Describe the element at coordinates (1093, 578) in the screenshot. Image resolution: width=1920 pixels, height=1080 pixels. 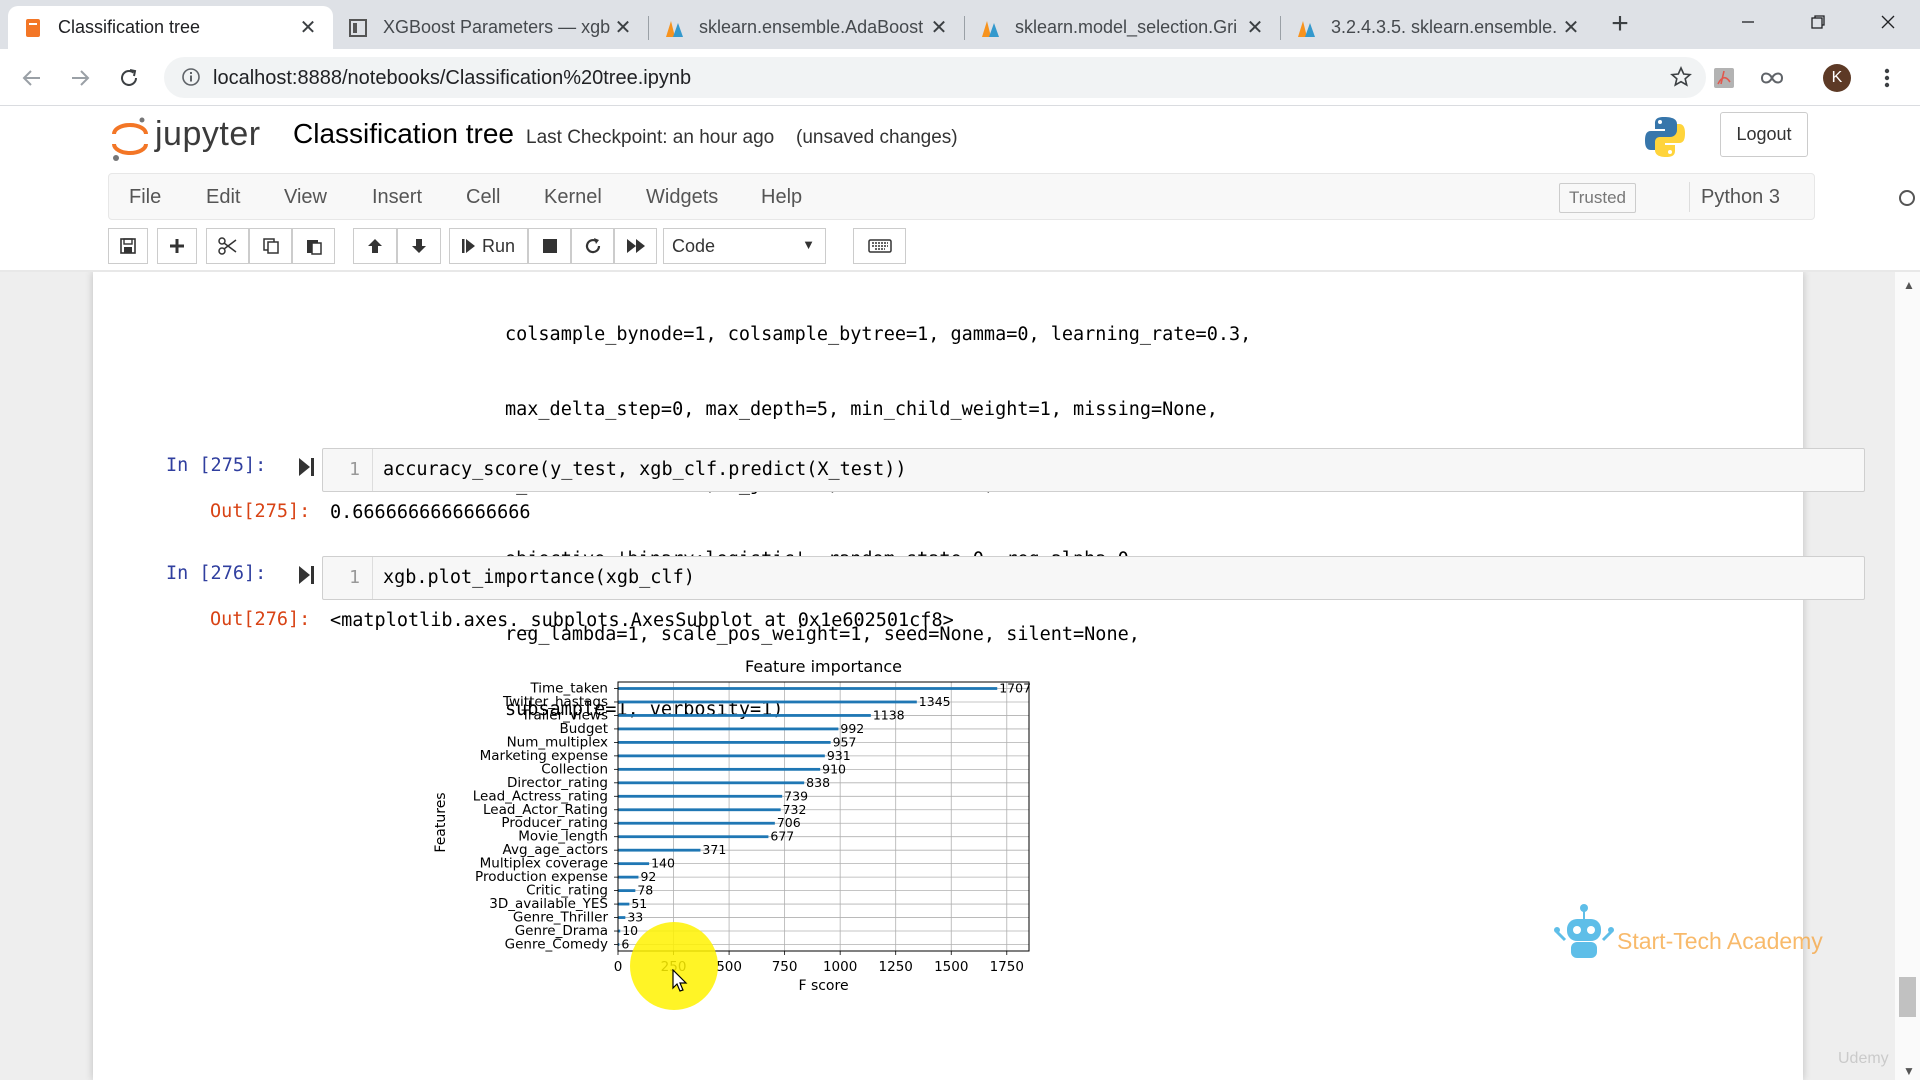
I see `code-cell-input: 1 xgb.plot_importance(xgb_clf)` at that location.